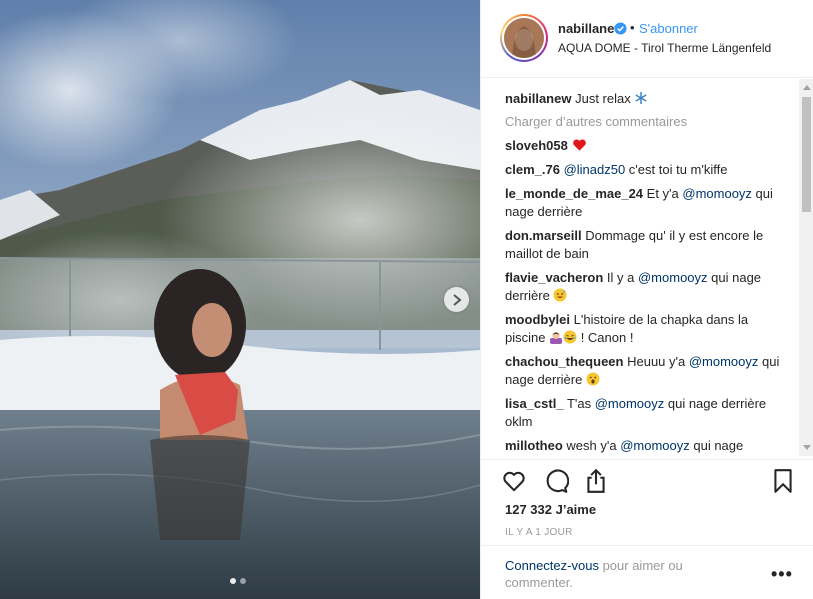 Image resolution: width=813 pixels, height=599 pixels. I want to click on more-options-button: •••, so click(782, 574).